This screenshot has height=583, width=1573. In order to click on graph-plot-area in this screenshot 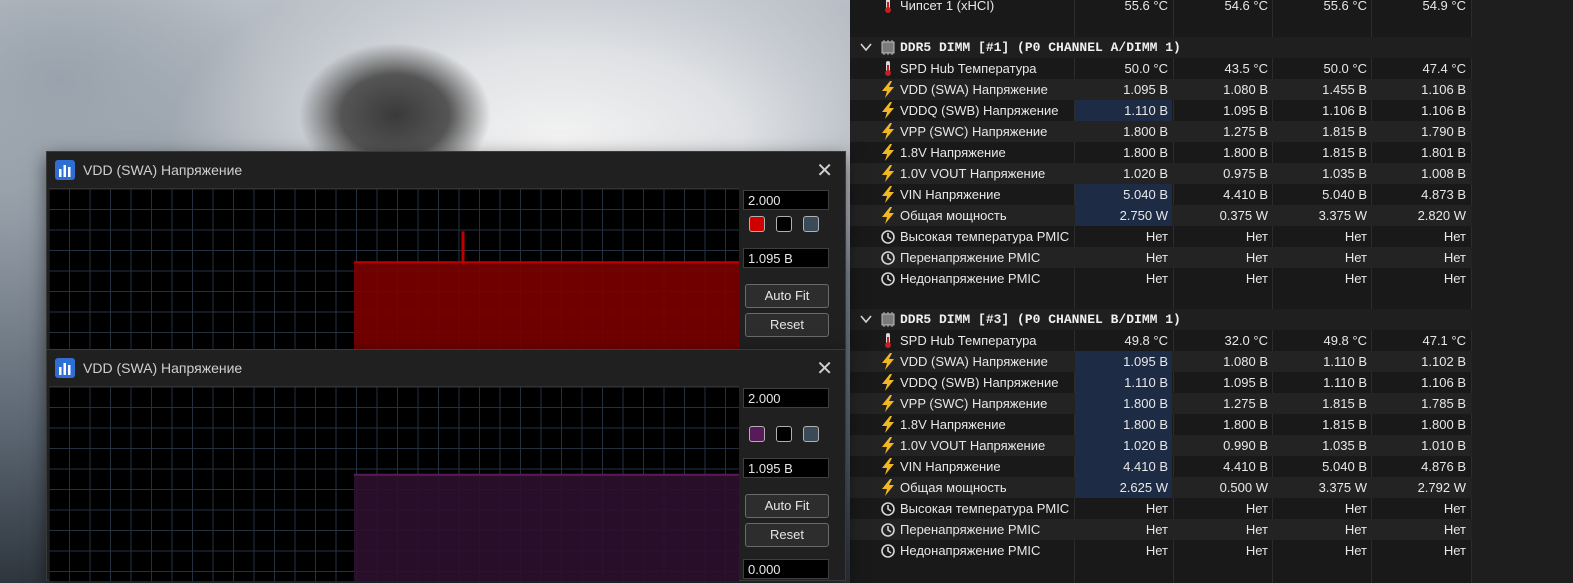, I will do `click(394, 483)`.